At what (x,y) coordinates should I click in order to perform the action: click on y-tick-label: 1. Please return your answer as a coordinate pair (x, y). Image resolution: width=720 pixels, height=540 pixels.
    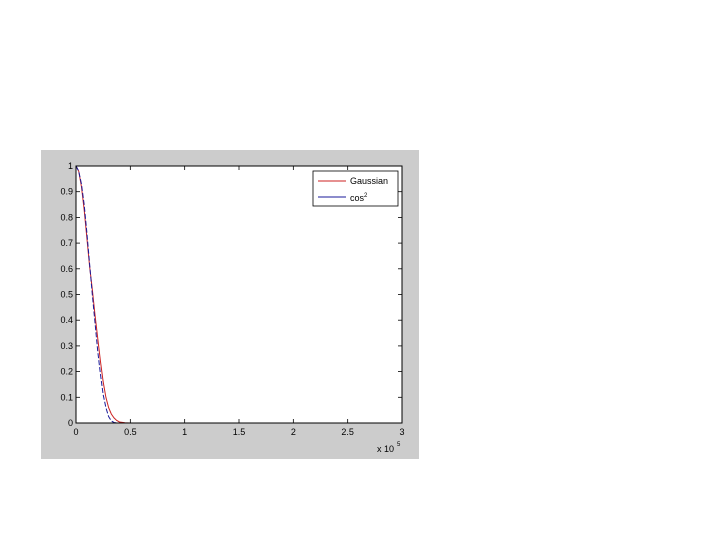
    Looking at the image, I should click on (70, 166).